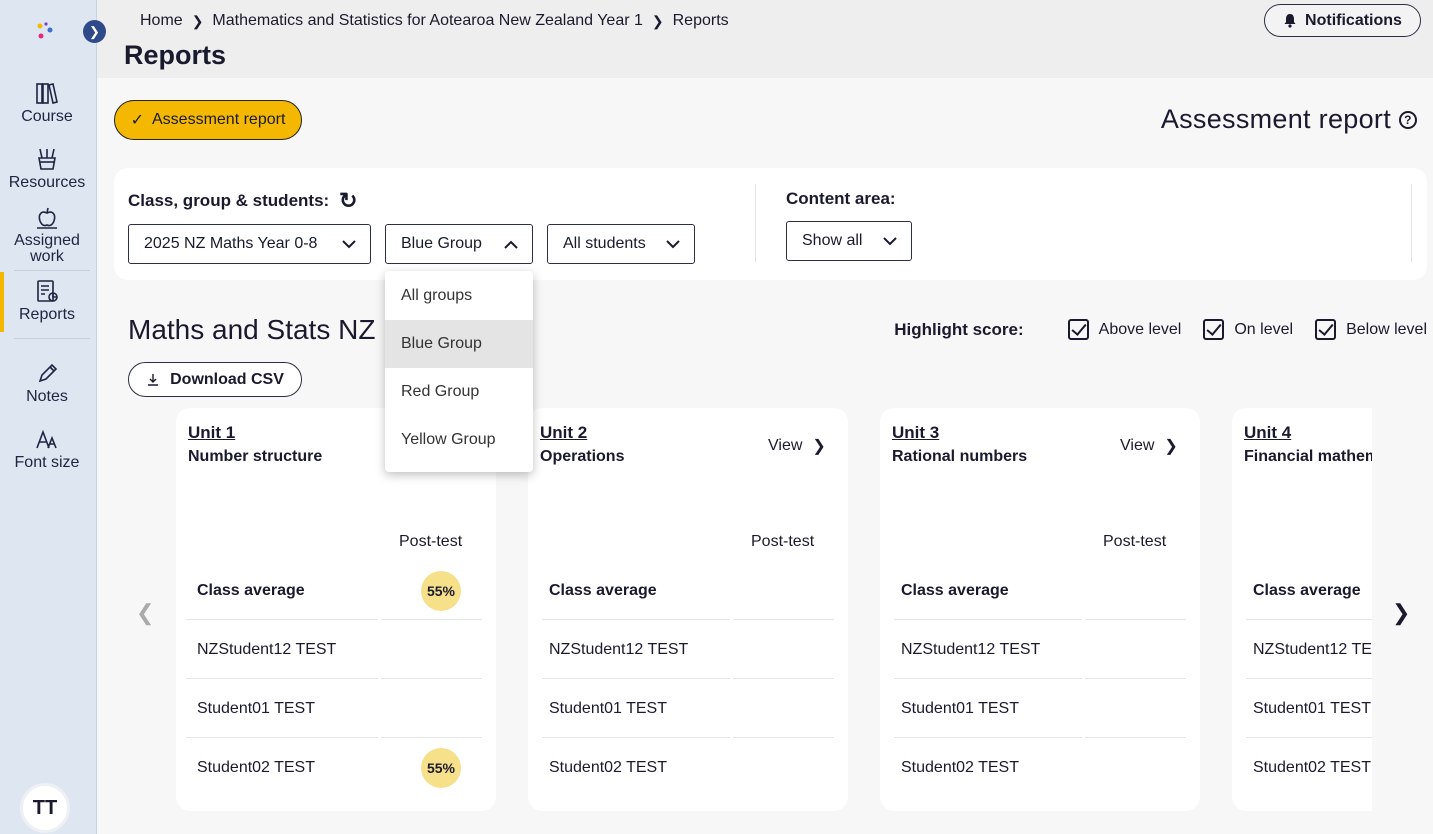 Image resolution: width=1433 pixels, height=834 pixels. I want to click on download-csv-button: Download CSV, so click(215, 379).